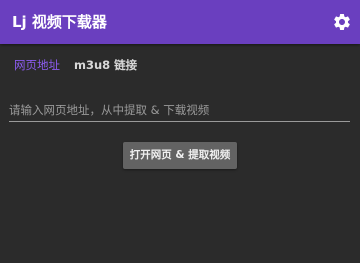  What do you see at coordinates (105, 65) in the screenshot?
I see `tab-m3u8-link: m3u8 链接` at bounding box center [105, 65].